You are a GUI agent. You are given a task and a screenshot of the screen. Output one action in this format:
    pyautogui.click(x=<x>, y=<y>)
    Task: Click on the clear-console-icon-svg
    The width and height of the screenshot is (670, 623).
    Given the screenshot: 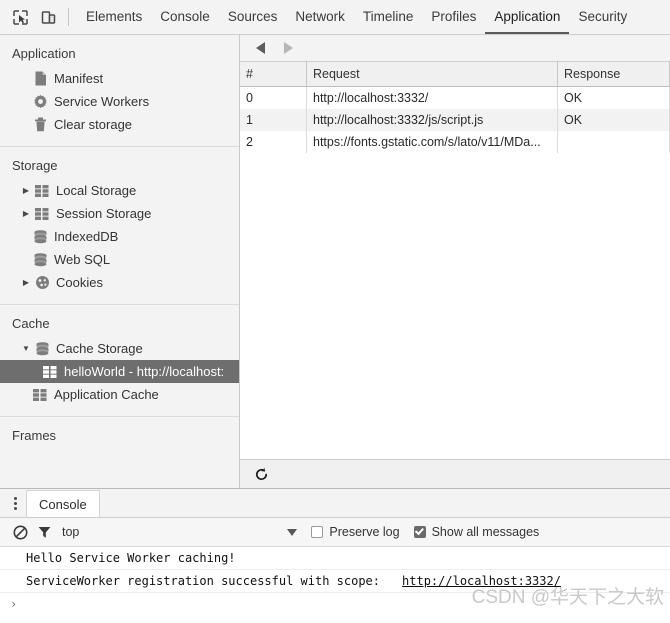 What is the action you would take?
    pyautogui.click(x=20, y=532)
    